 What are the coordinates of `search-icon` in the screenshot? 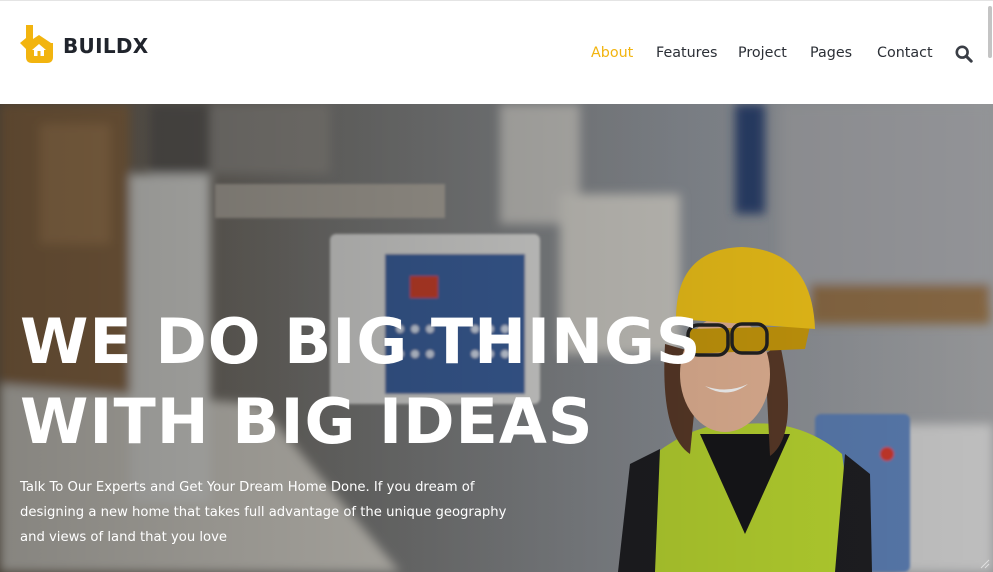 It's located at (964, 54).